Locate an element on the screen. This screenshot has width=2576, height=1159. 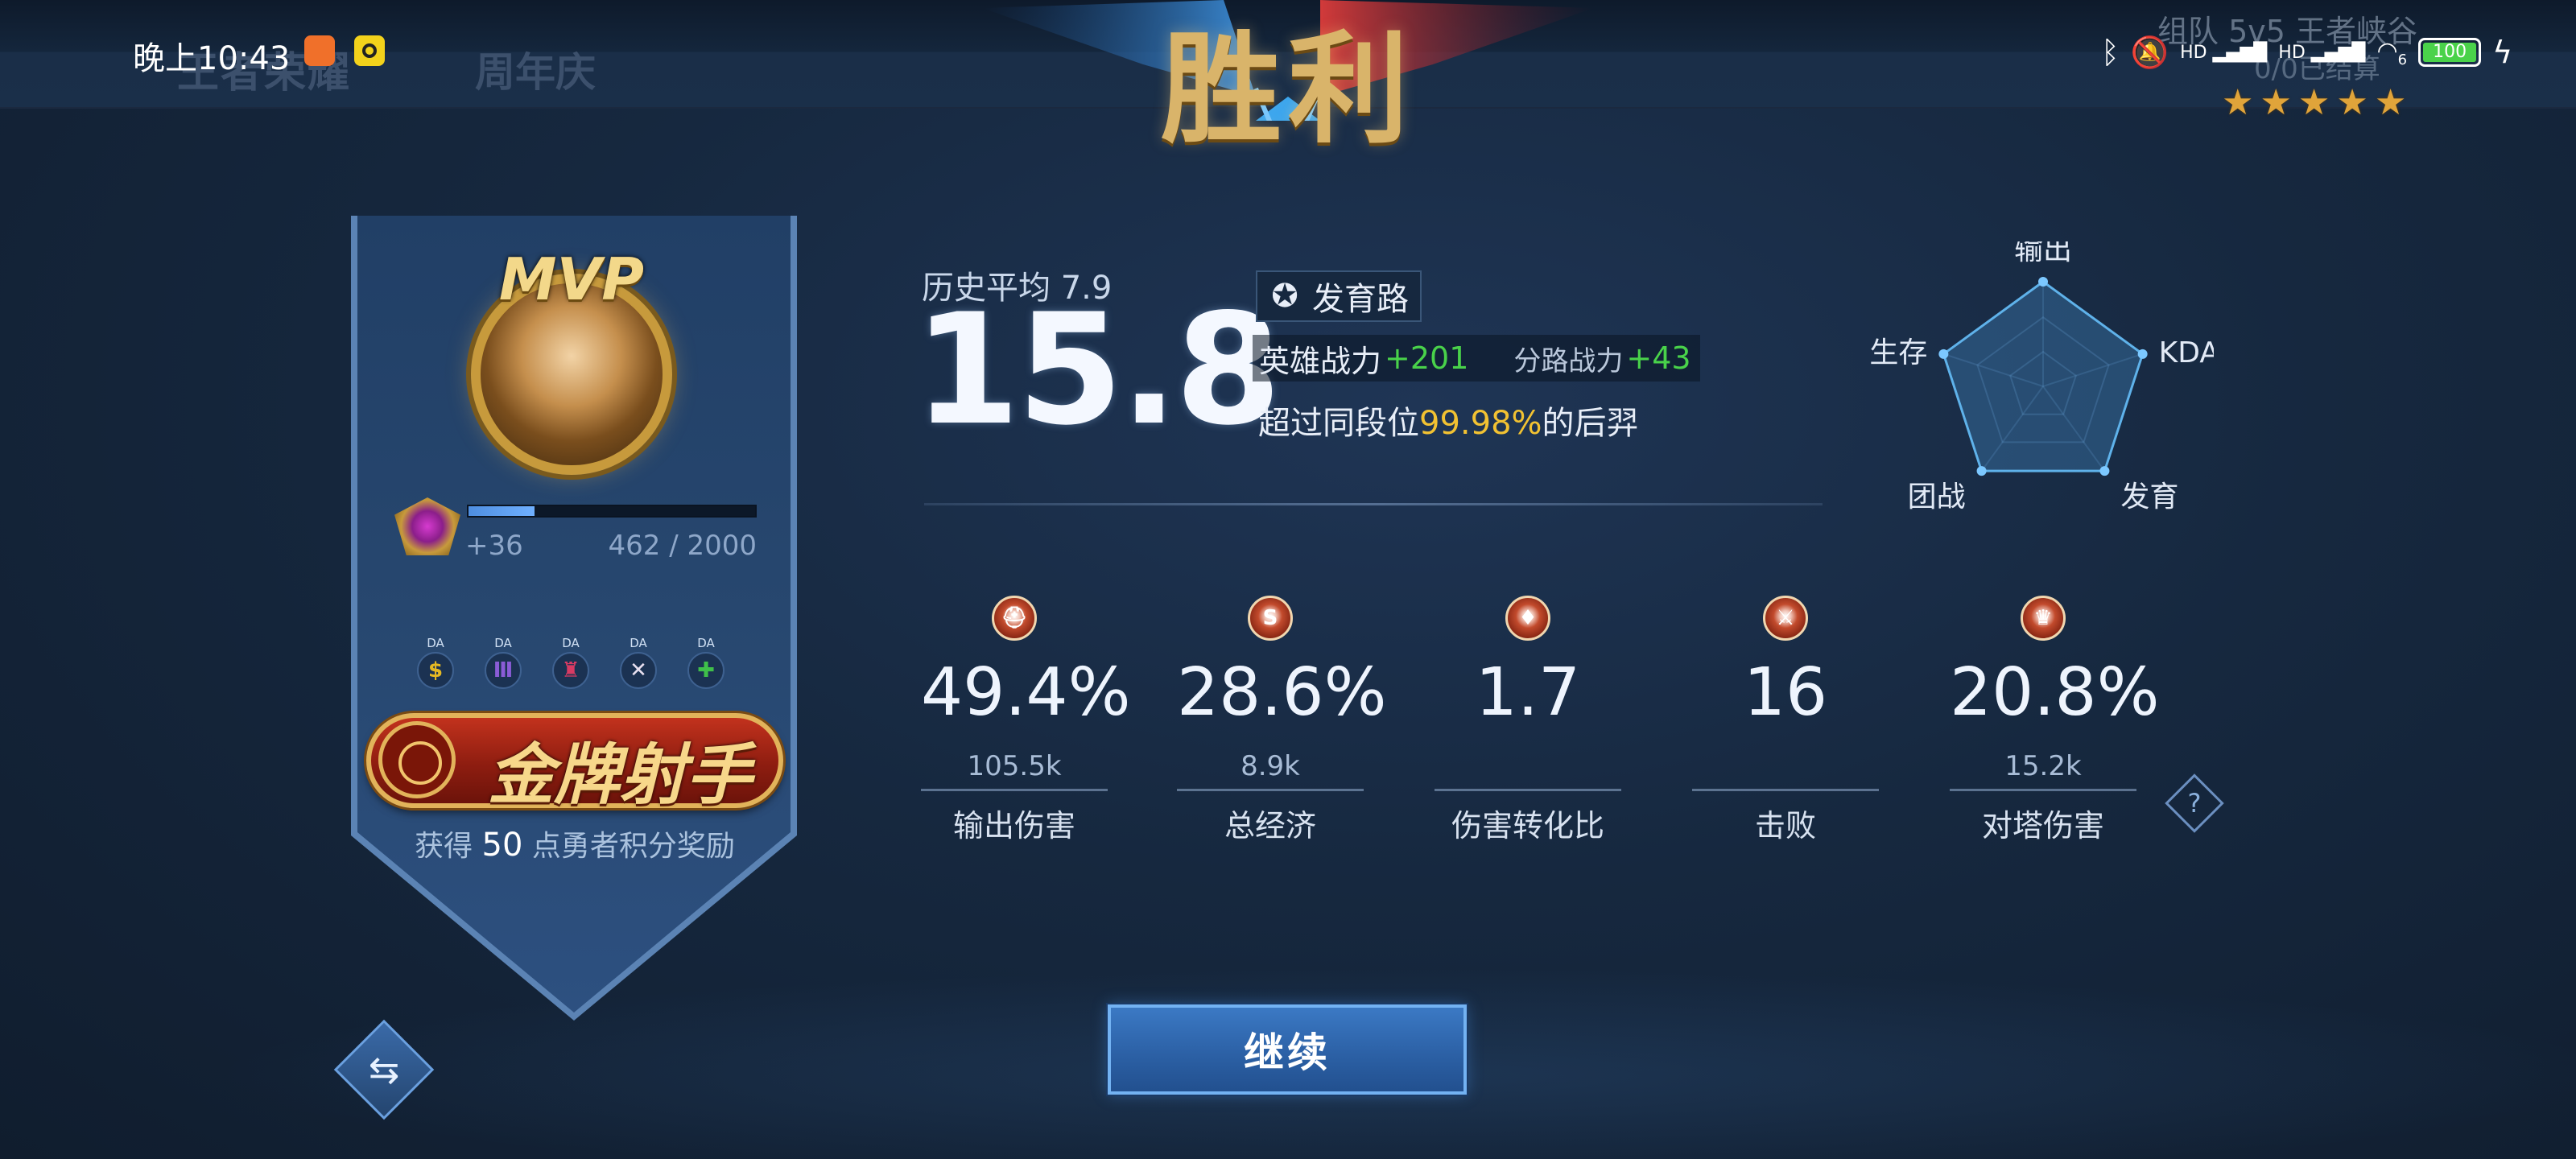
tower-icon: ♛ is located at coordinates (2043, 618).